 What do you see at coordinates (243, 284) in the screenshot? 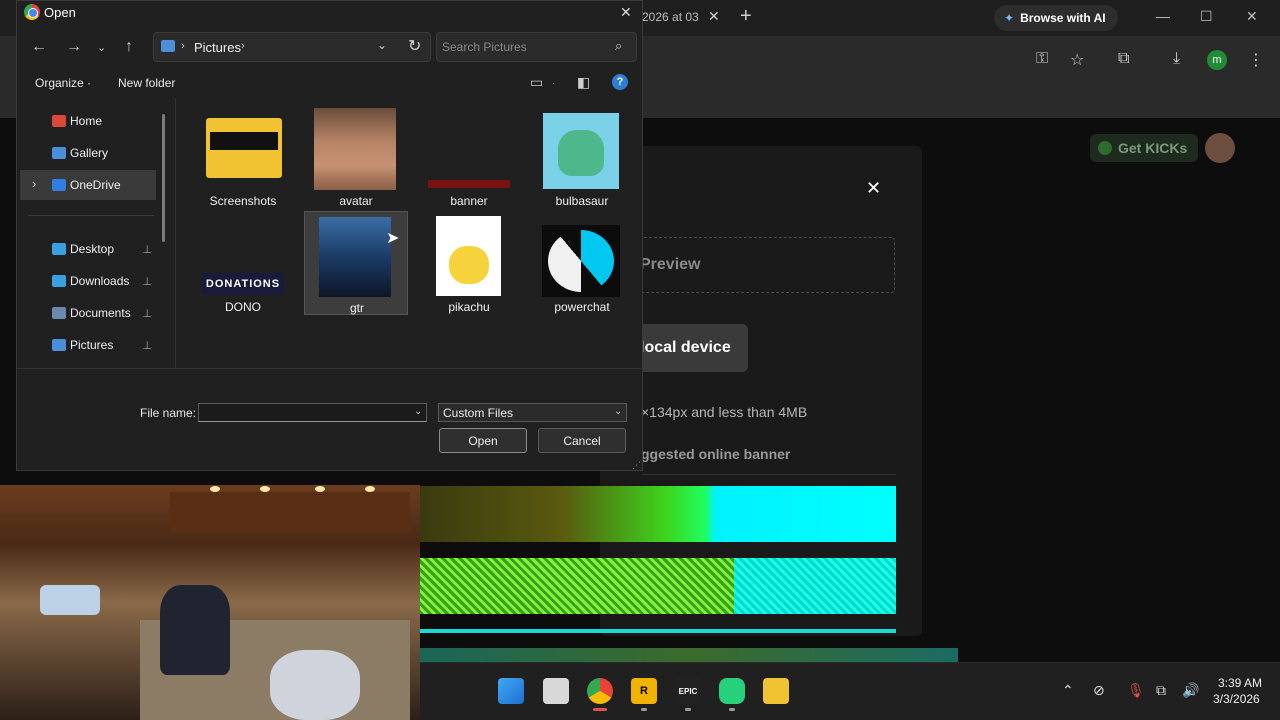
I see `dono-thumbnail: DONATIONS` at bounding box center [243, 284].